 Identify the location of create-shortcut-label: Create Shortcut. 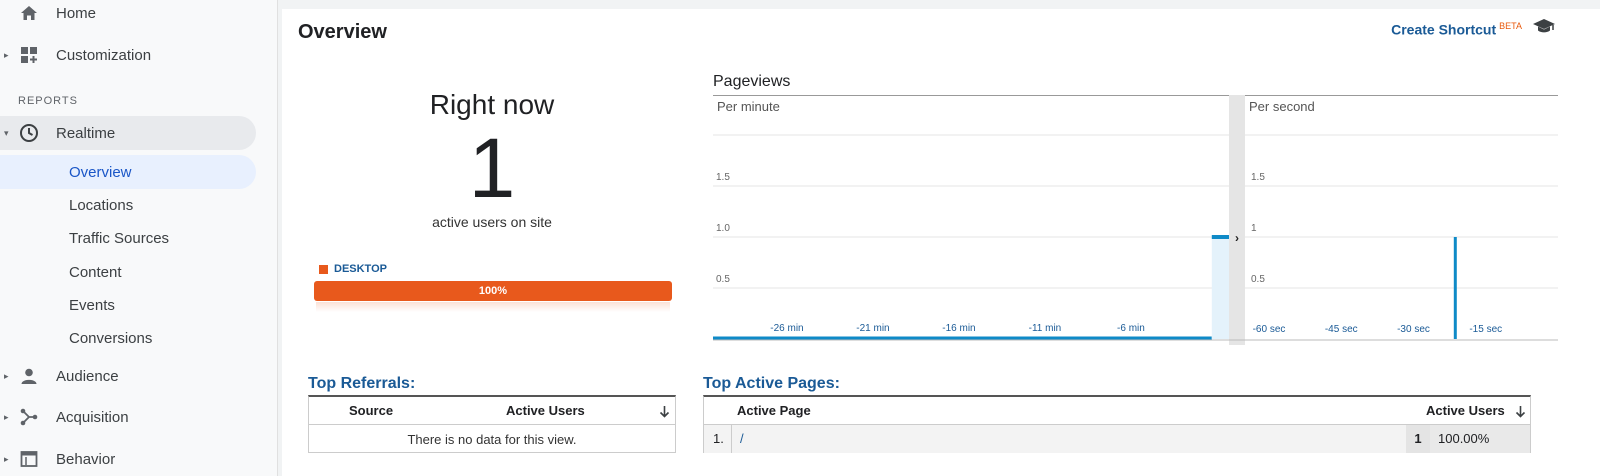
(1444, 29).